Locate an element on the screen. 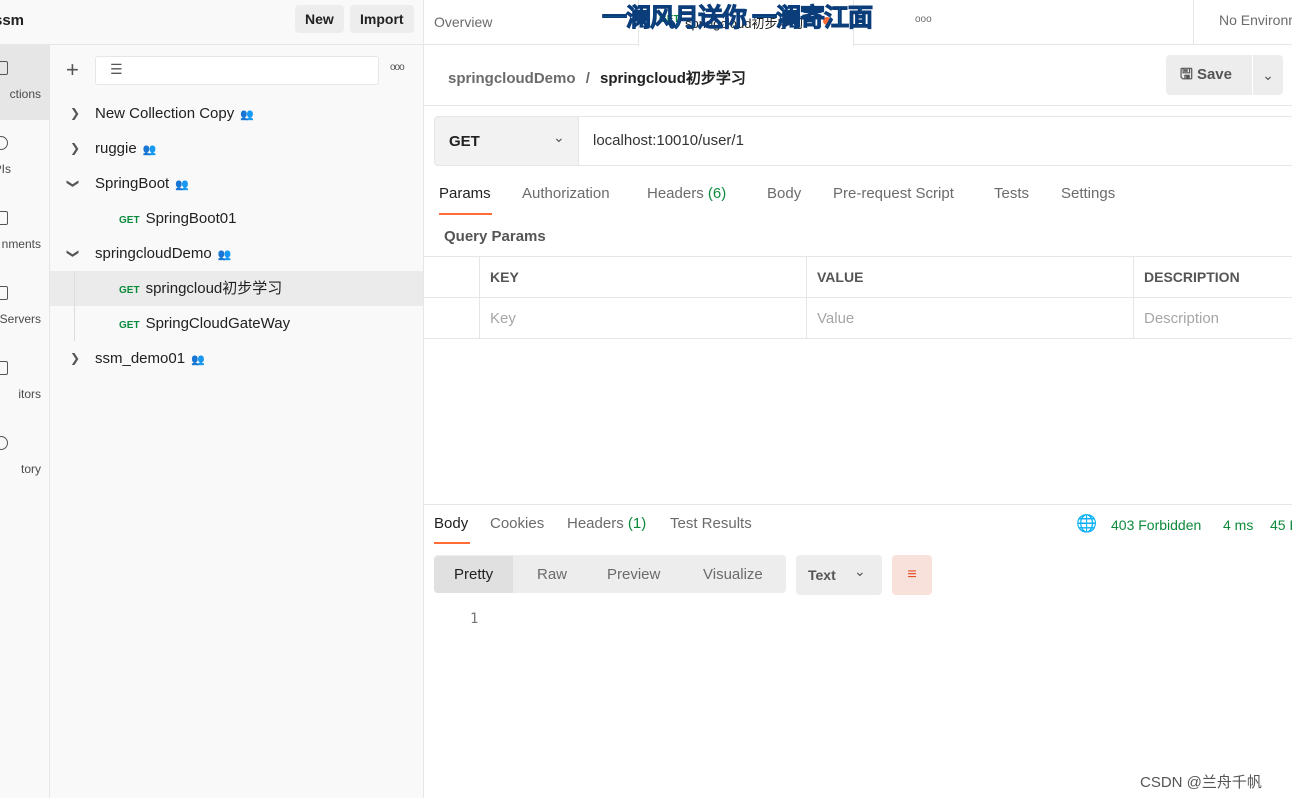  add-collection-icon: + is located at coordinates (72, 70).